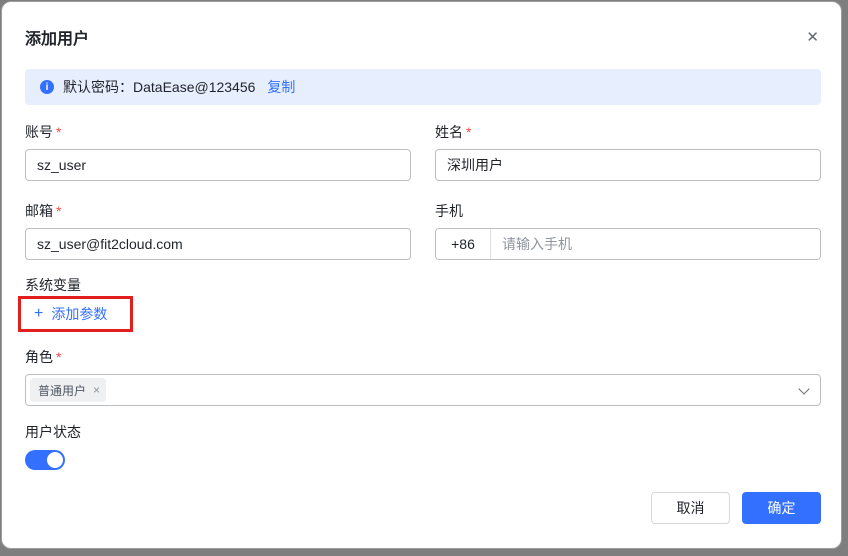 The height and width of the screenshot is (556, 848). I want to click on role-label: 角色 *, so click(423, 357).